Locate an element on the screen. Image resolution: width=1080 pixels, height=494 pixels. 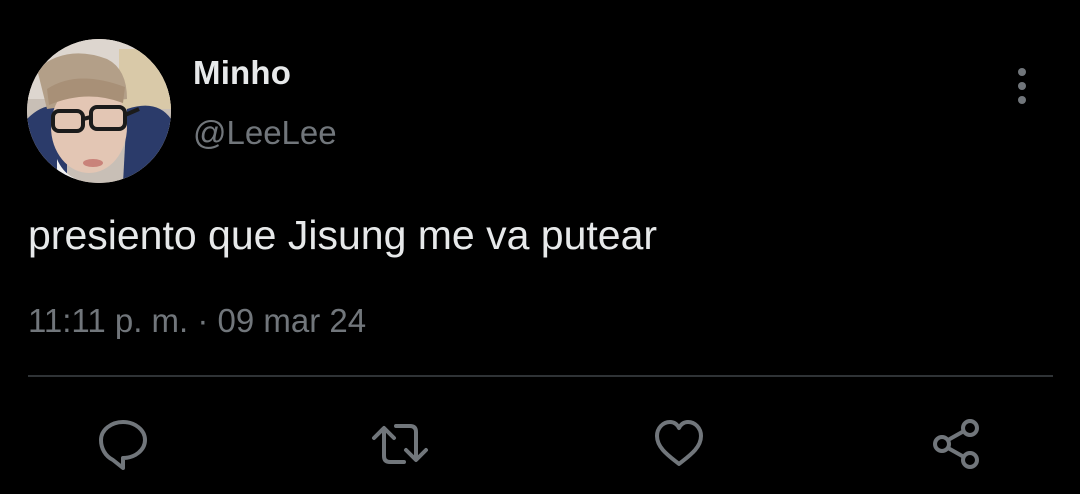
heart-icon is located at coordinates (679, 443).